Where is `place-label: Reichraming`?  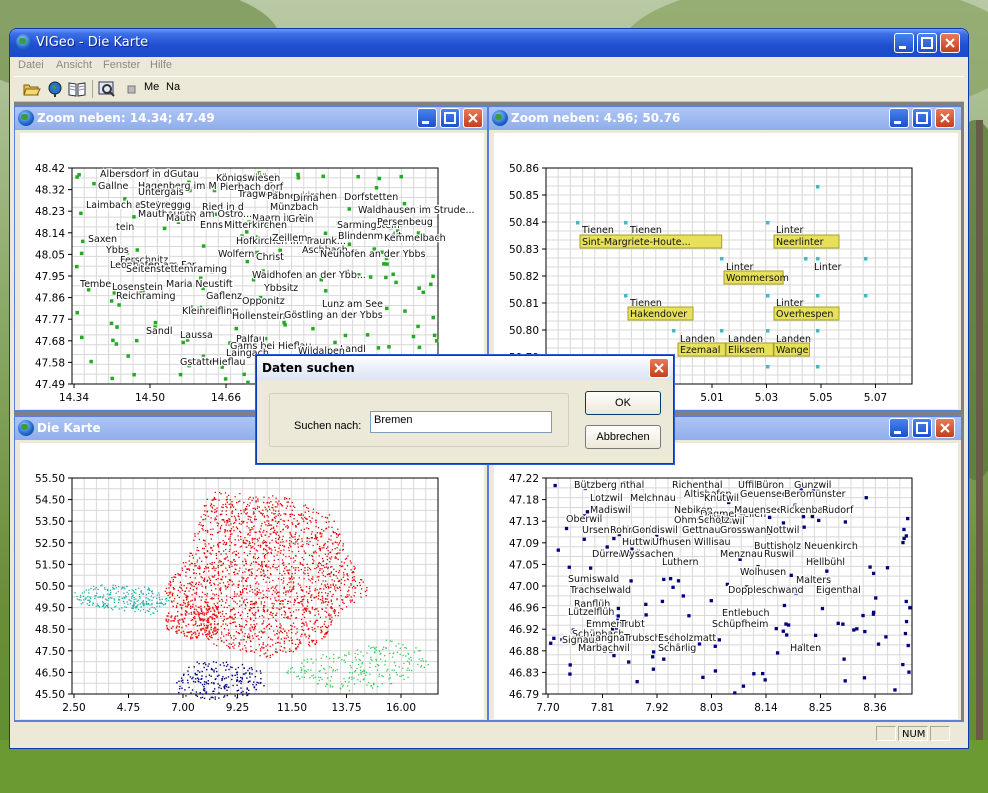
place-label: Reichraming is located at coordinates (146, 296).